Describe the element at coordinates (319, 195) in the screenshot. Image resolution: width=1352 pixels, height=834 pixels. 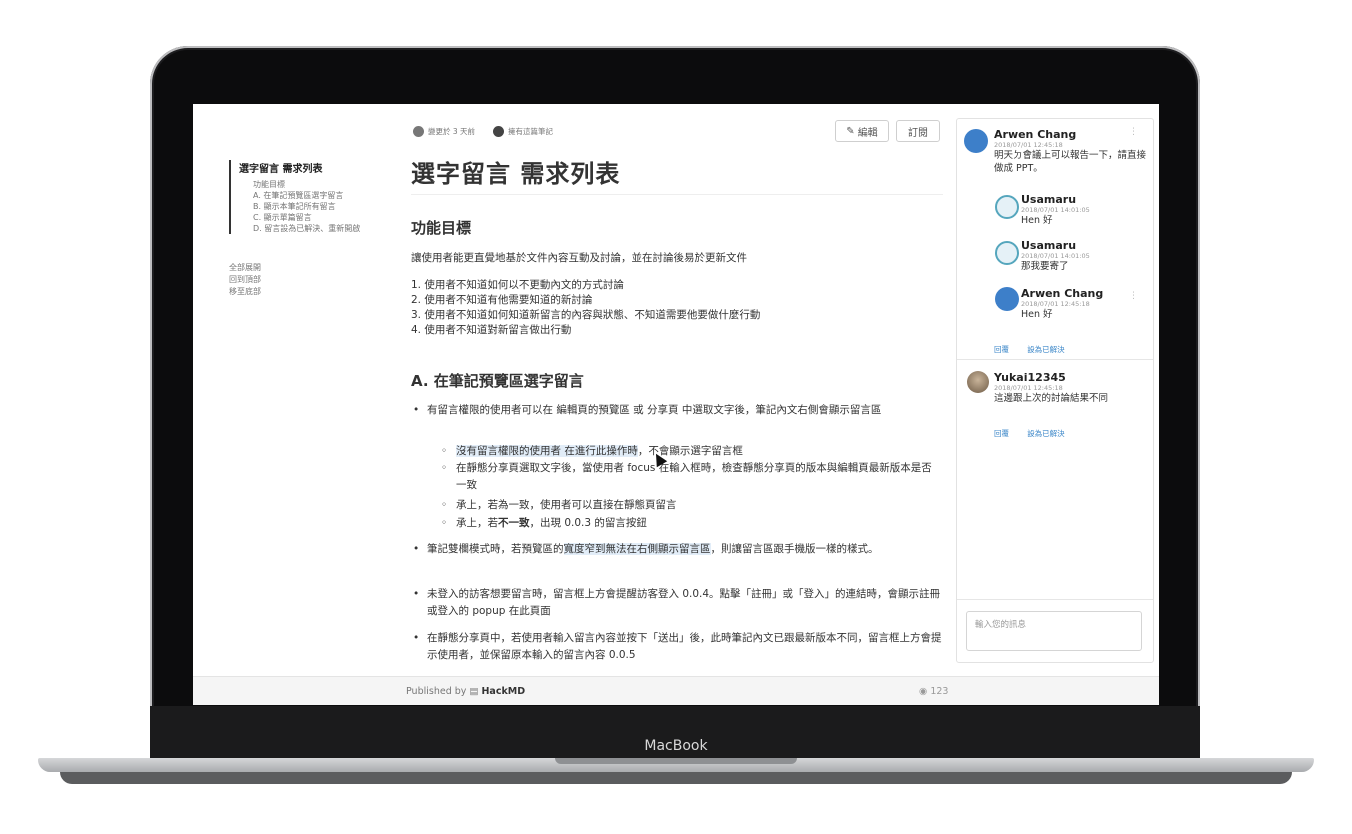
I see `toc-item: A. 在筆記預覽區選字留言` at that location.